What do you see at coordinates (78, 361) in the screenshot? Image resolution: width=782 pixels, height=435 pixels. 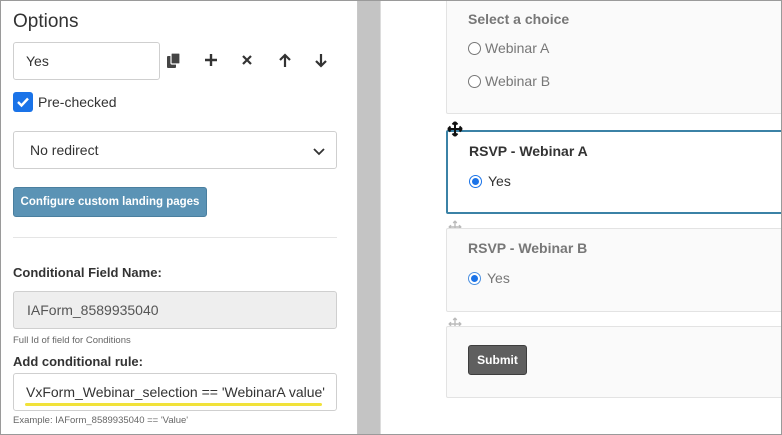 I see `conditional-rule-label: Add conditional rule:` at bounding box center [78, 361].